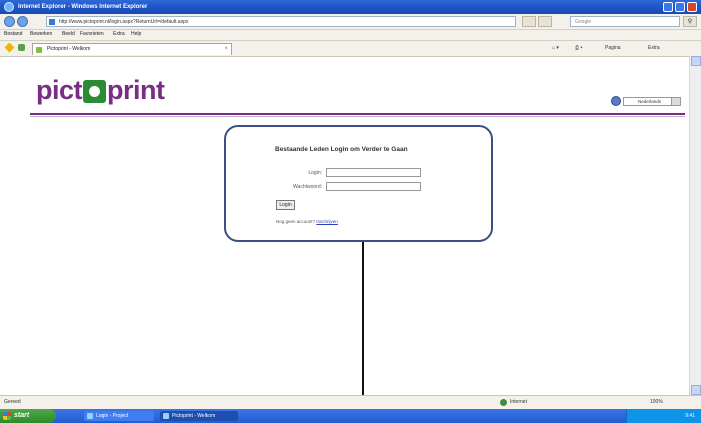  I want to click on close-window-icon, so click(692, 7).